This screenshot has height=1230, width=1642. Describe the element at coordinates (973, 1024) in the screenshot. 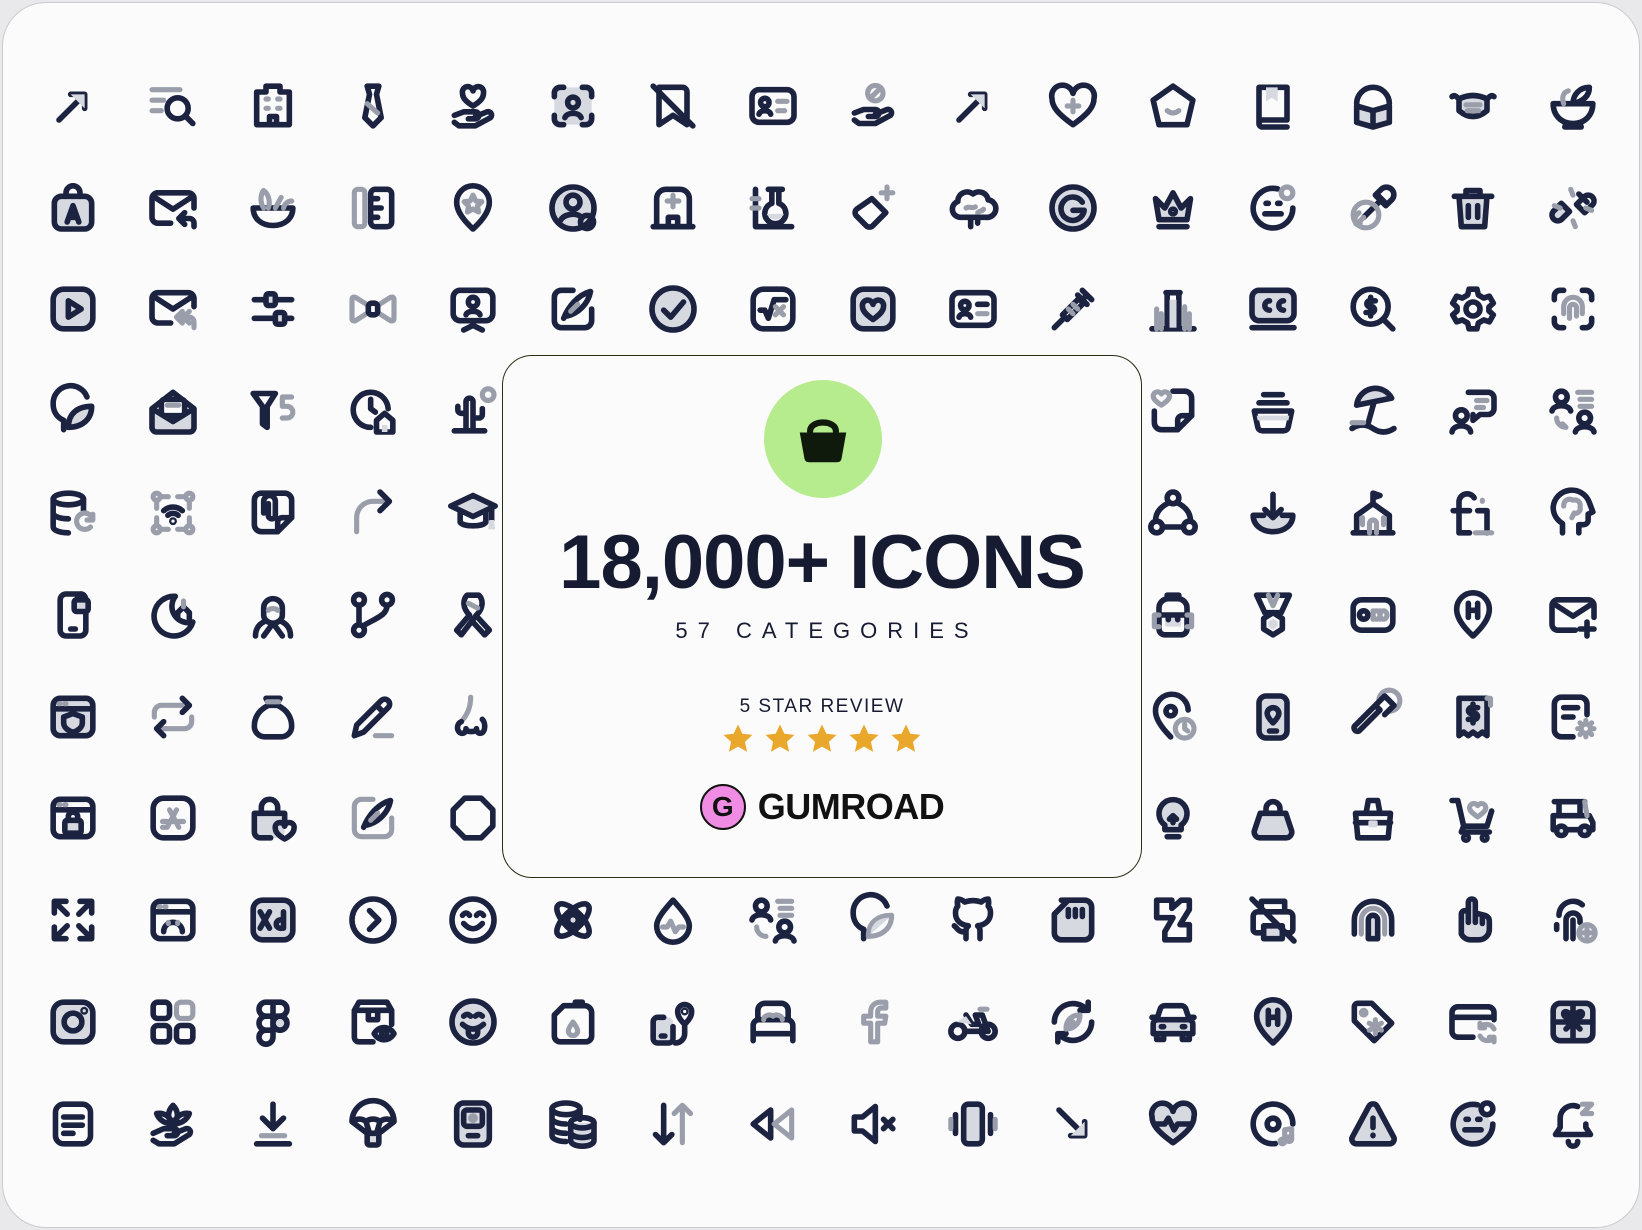

I see `motorcycle-icon` at that location.